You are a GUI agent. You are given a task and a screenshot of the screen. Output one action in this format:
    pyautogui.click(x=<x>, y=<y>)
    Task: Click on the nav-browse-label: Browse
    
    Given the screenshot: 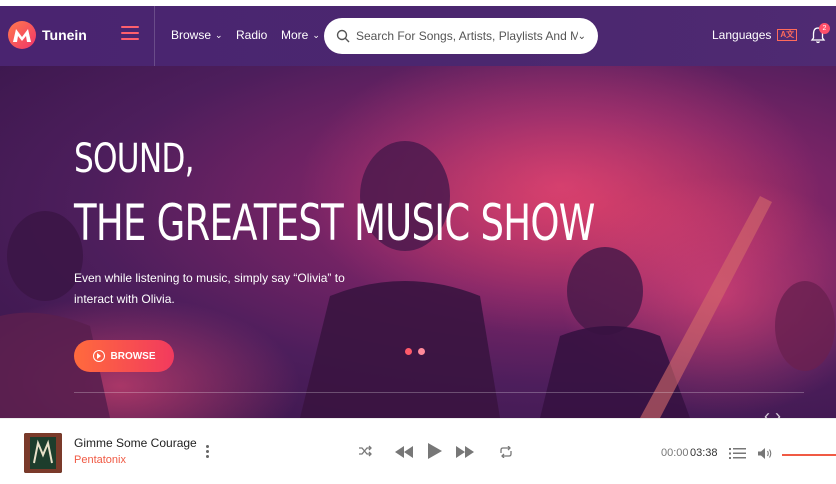 What is the action you would take?
    pyautogui.click(x=191, y=35)
    